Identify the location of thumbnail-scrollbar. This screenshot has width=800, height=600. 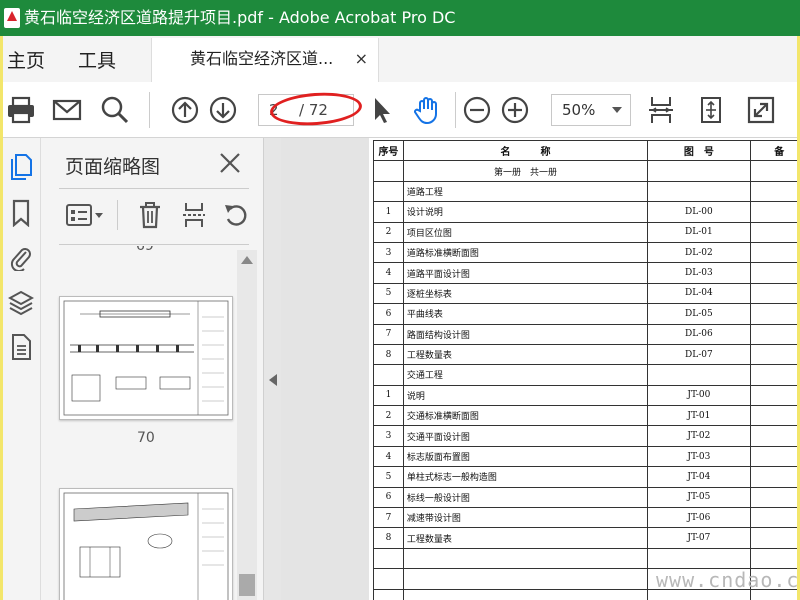
(247, 425).